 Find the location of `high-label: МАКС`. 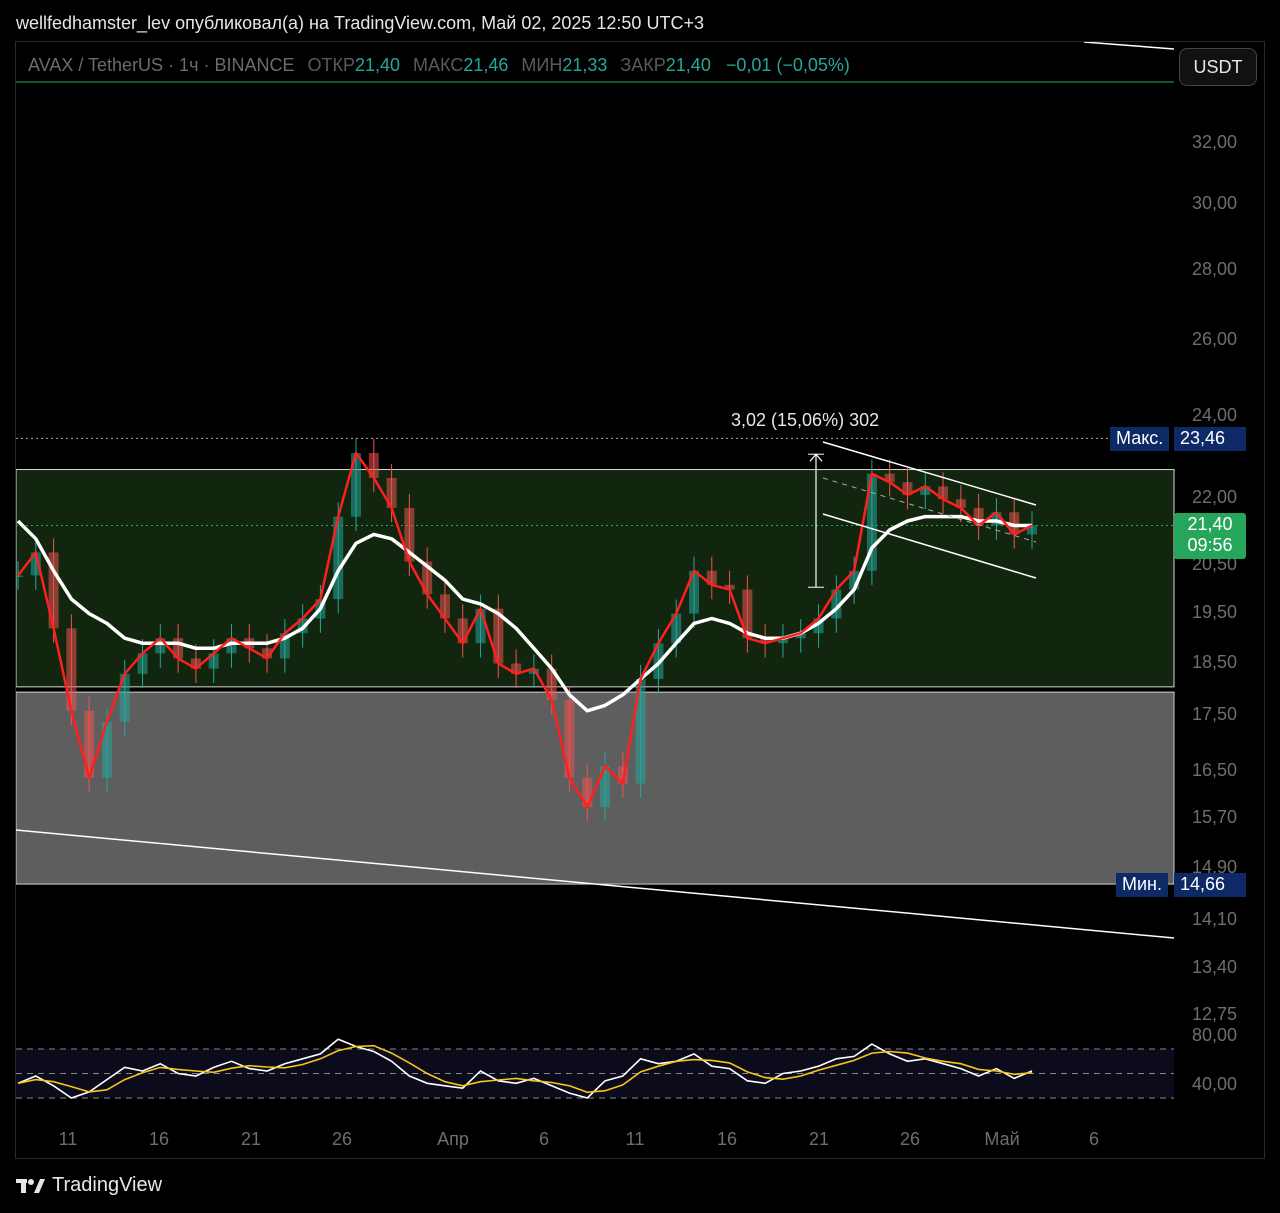

high-label: МАКС is located at coordinates (438, 65).